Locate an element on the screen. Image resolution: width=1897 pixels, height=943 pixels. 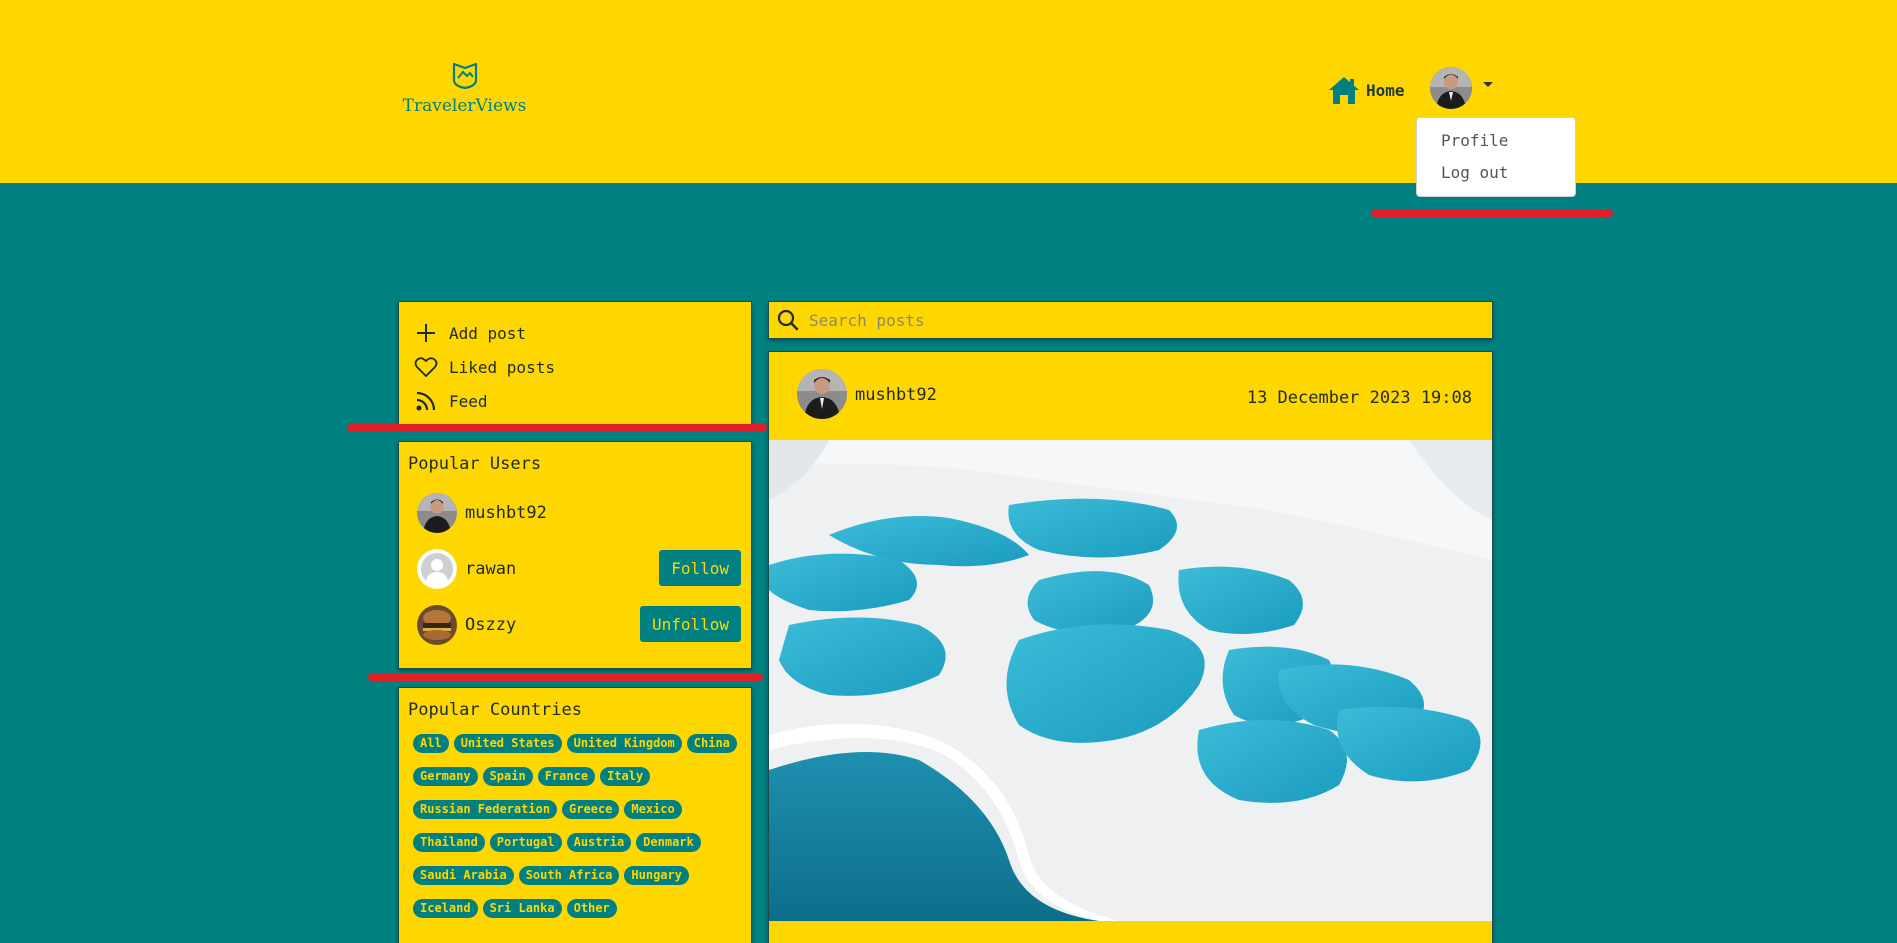
country-tag: Mexico is located at coordinates (653, 809).